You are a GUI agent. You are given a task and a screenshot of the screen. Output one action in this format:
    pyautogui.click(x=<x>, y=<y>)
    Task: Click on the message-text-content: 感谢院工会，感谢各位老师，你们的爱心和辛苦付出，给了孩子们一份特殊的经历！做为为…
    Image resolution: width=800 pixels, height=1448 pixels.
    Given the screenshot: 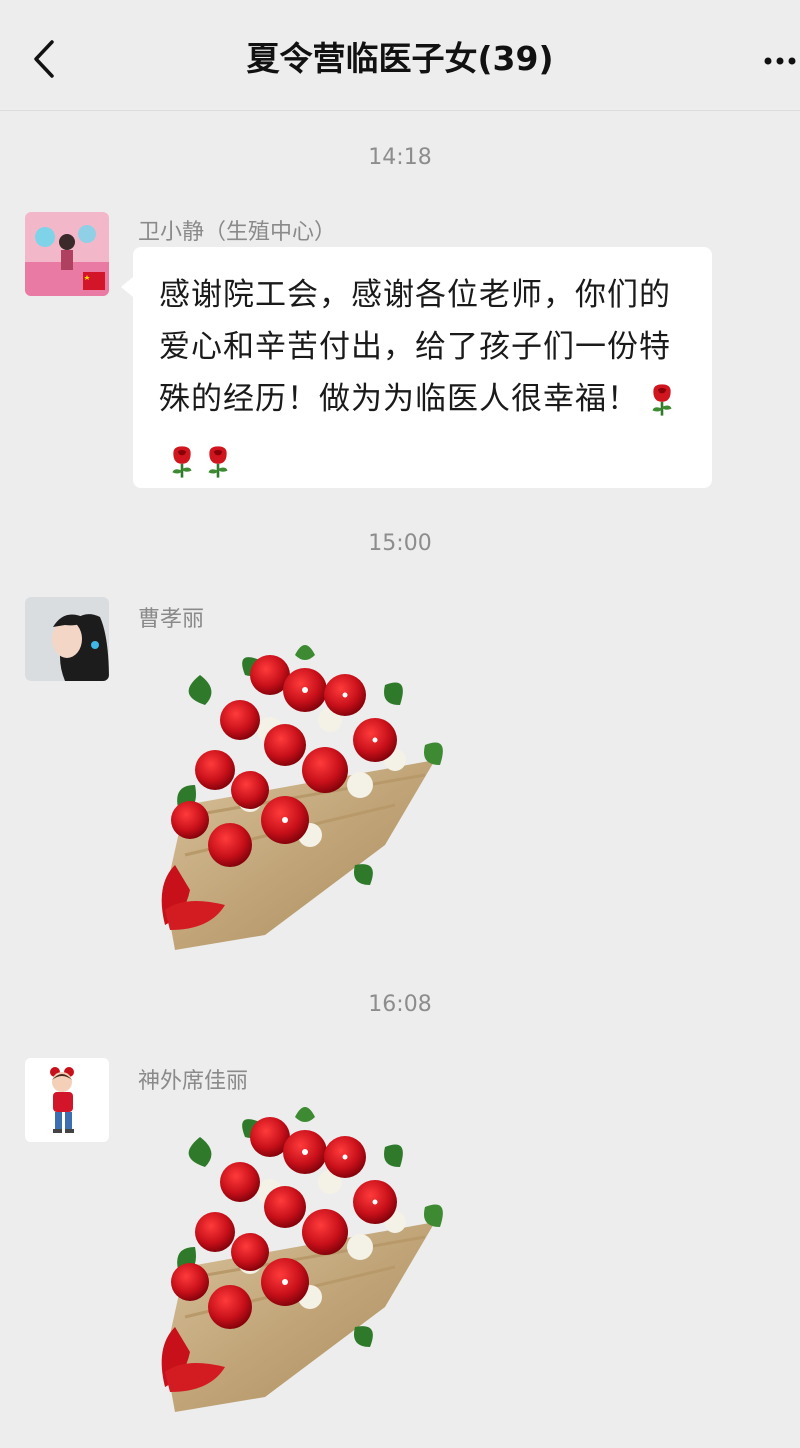 What is the action you would take?
    pyautogui.click(x=415, y=347)
    